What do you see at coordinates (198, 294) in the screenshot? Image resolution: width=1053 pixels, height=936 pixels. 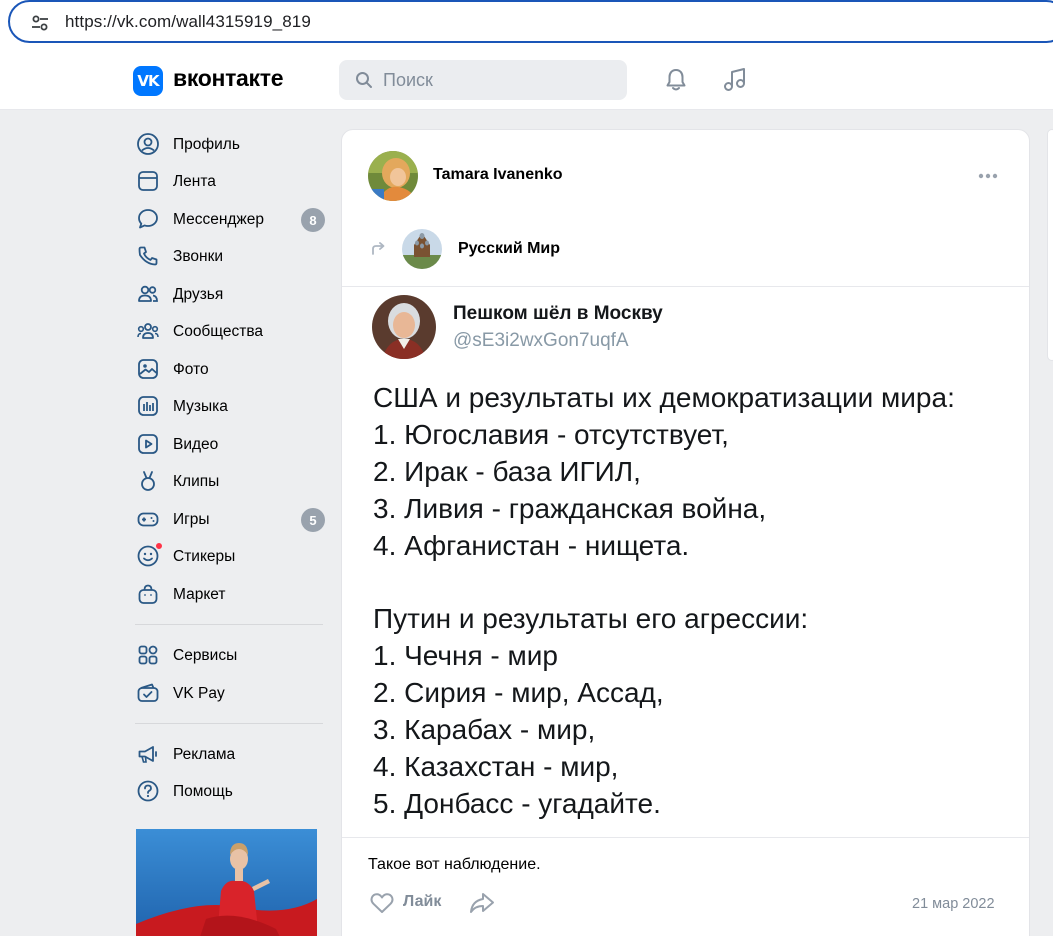 I see `sidebar-item-label: Друзья` at bounding box center [198, 294].